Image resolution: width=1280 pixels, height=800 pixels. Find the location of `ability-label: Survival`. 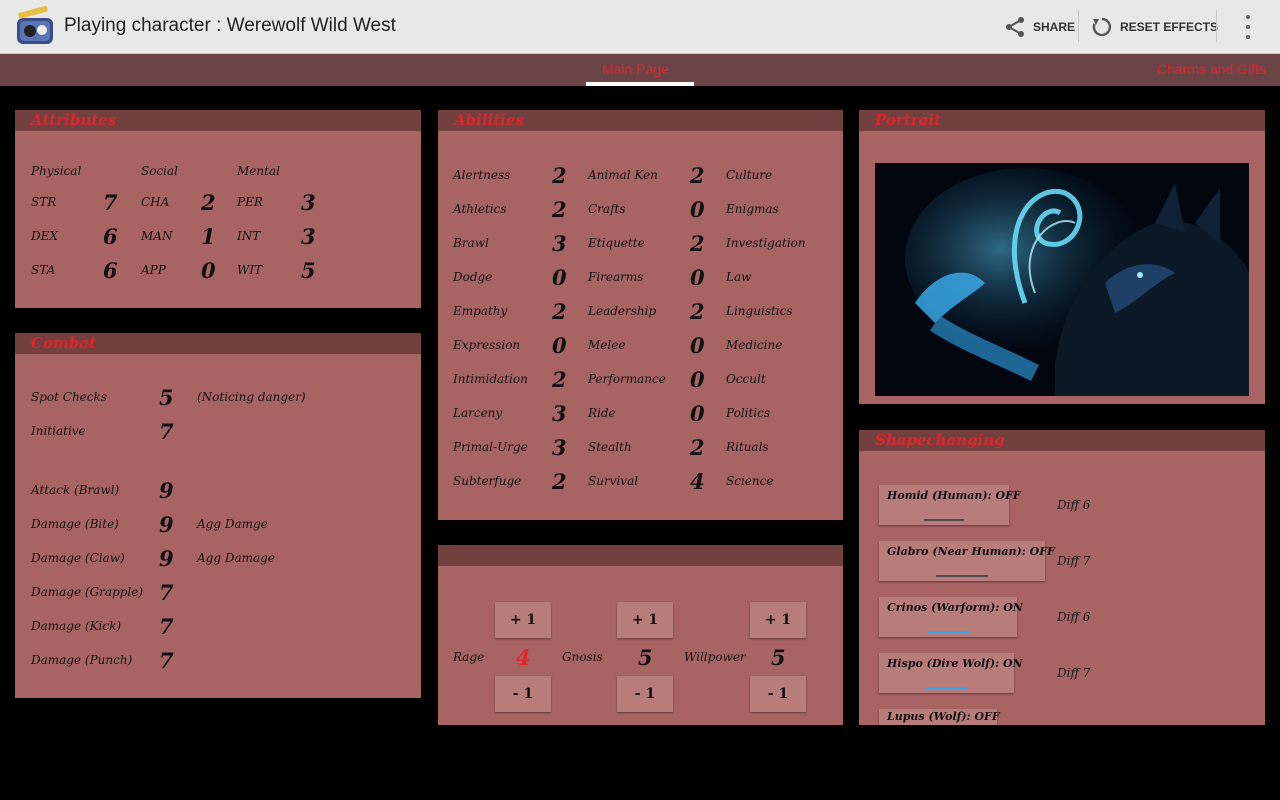

ability-label: Survival is located at coordinates (613, 481).